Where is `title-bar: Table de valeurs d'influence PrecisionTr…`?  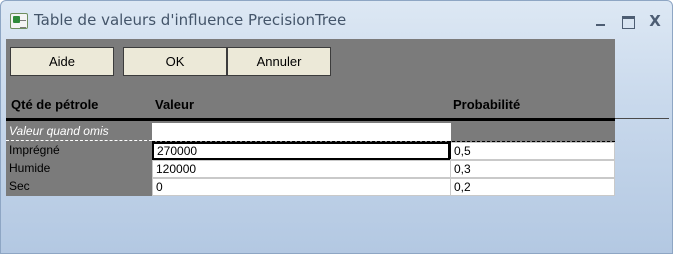 title-bar: Table de valeurs d'influence PrecisionTr… is located at coordinates (336, 20).